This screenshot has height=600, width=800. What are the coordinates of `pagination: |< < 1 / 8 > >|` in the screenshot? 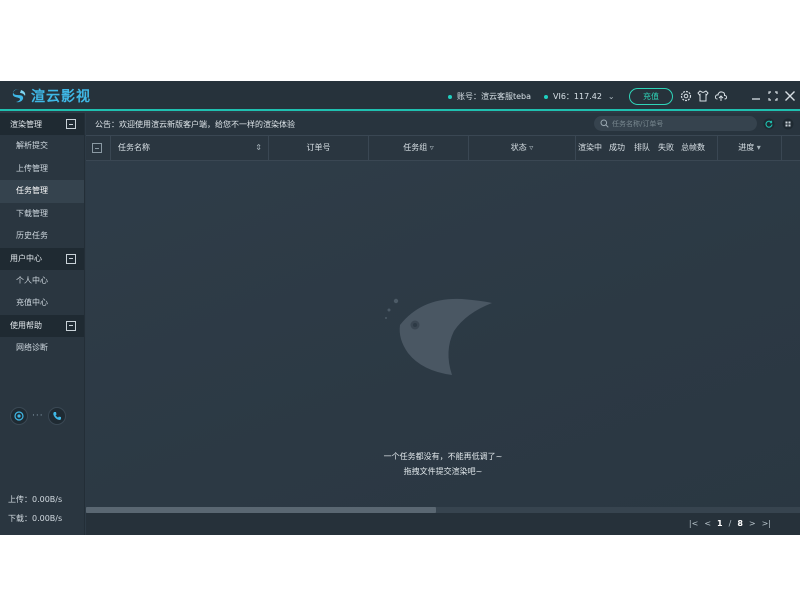 It's located at (730, 523).